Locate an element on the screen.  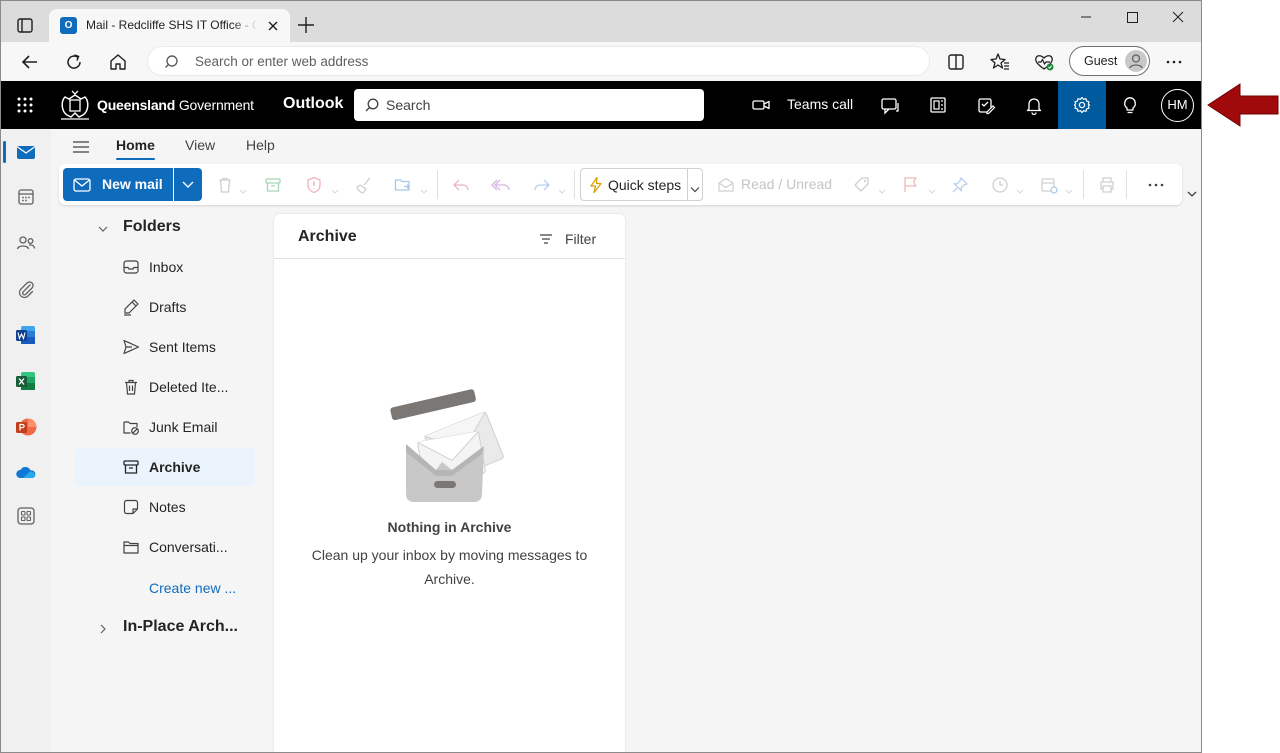
ribbon-tabs: Home View Help is located at coordinates (626, 146).